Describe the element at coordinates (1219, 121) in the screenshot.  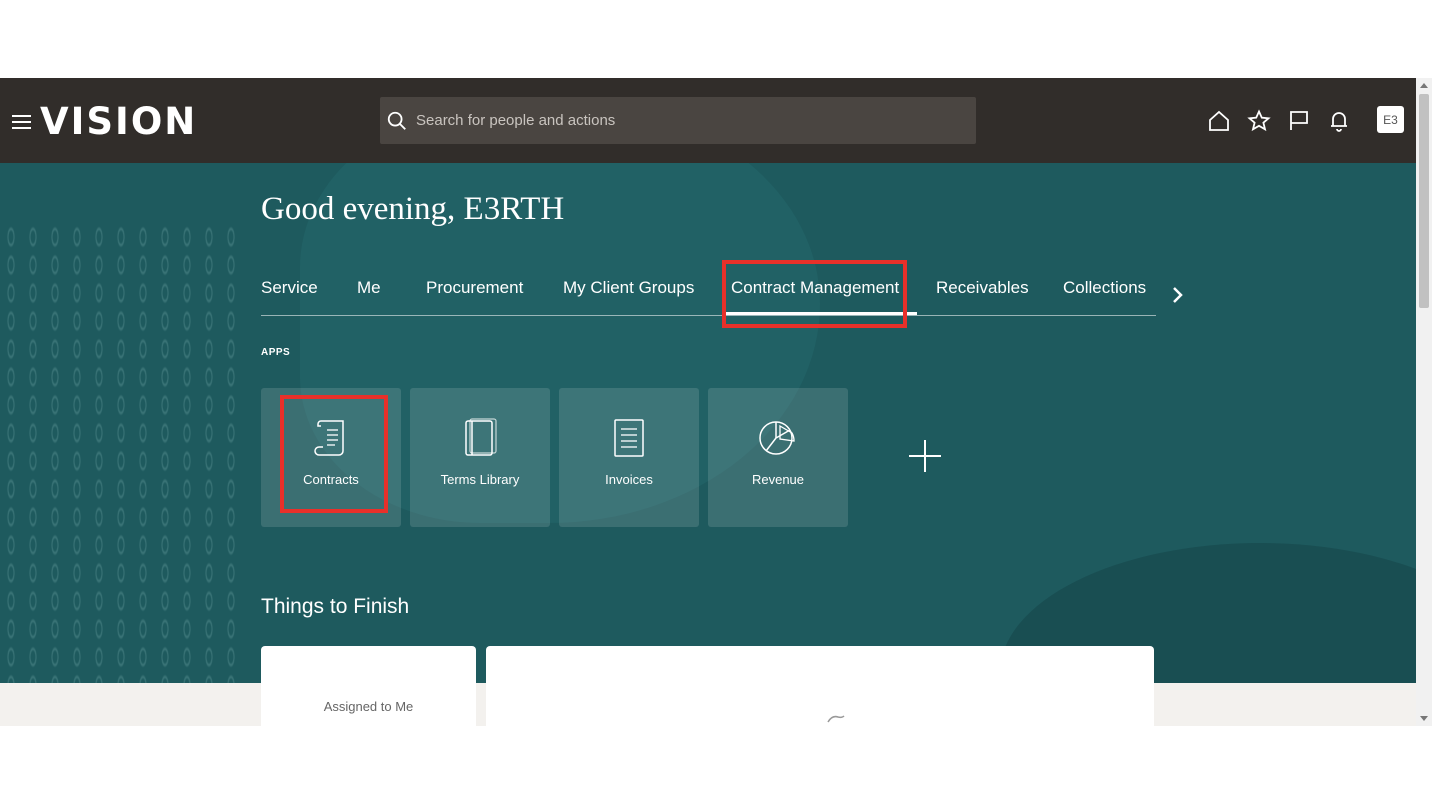
I see `home-icon` at that location.